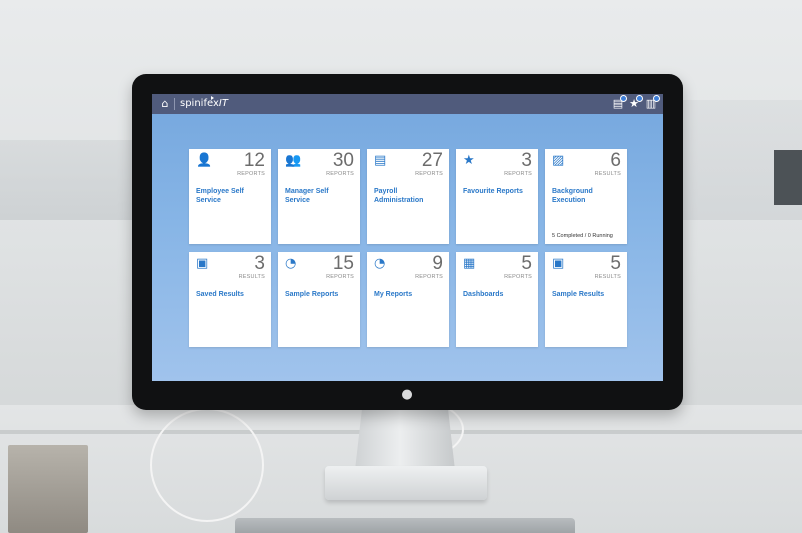  What do you see at coordinates (652, 103) in the screenshot?
I see `report-chart-icon: ▥` at bounding box center [652, 103].